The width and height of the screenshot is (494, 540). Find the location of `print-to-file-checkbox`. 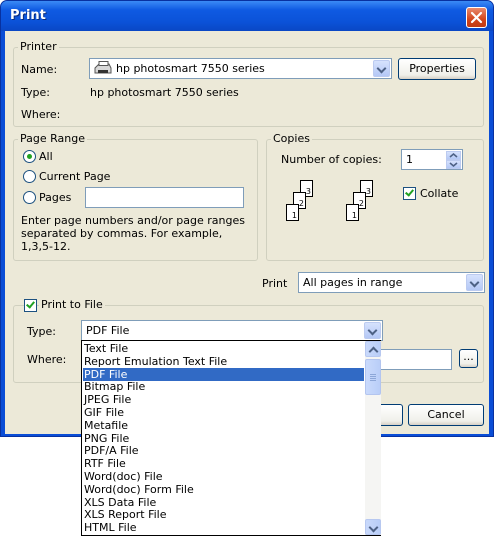

print-to-file-checkbox is located at coordinates (30, 305).